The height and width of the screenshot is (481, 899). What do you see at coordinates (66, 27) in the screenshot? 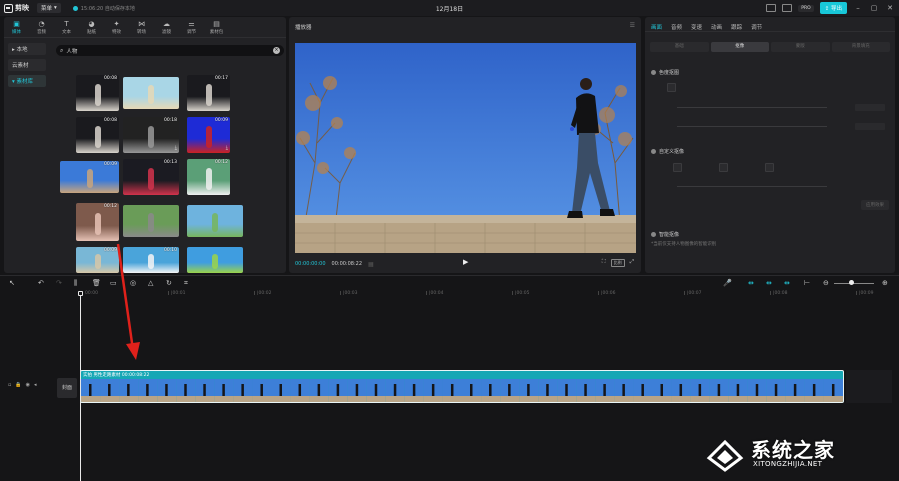
I see `tab-text: T 文本` at bounding box center [66, 27].